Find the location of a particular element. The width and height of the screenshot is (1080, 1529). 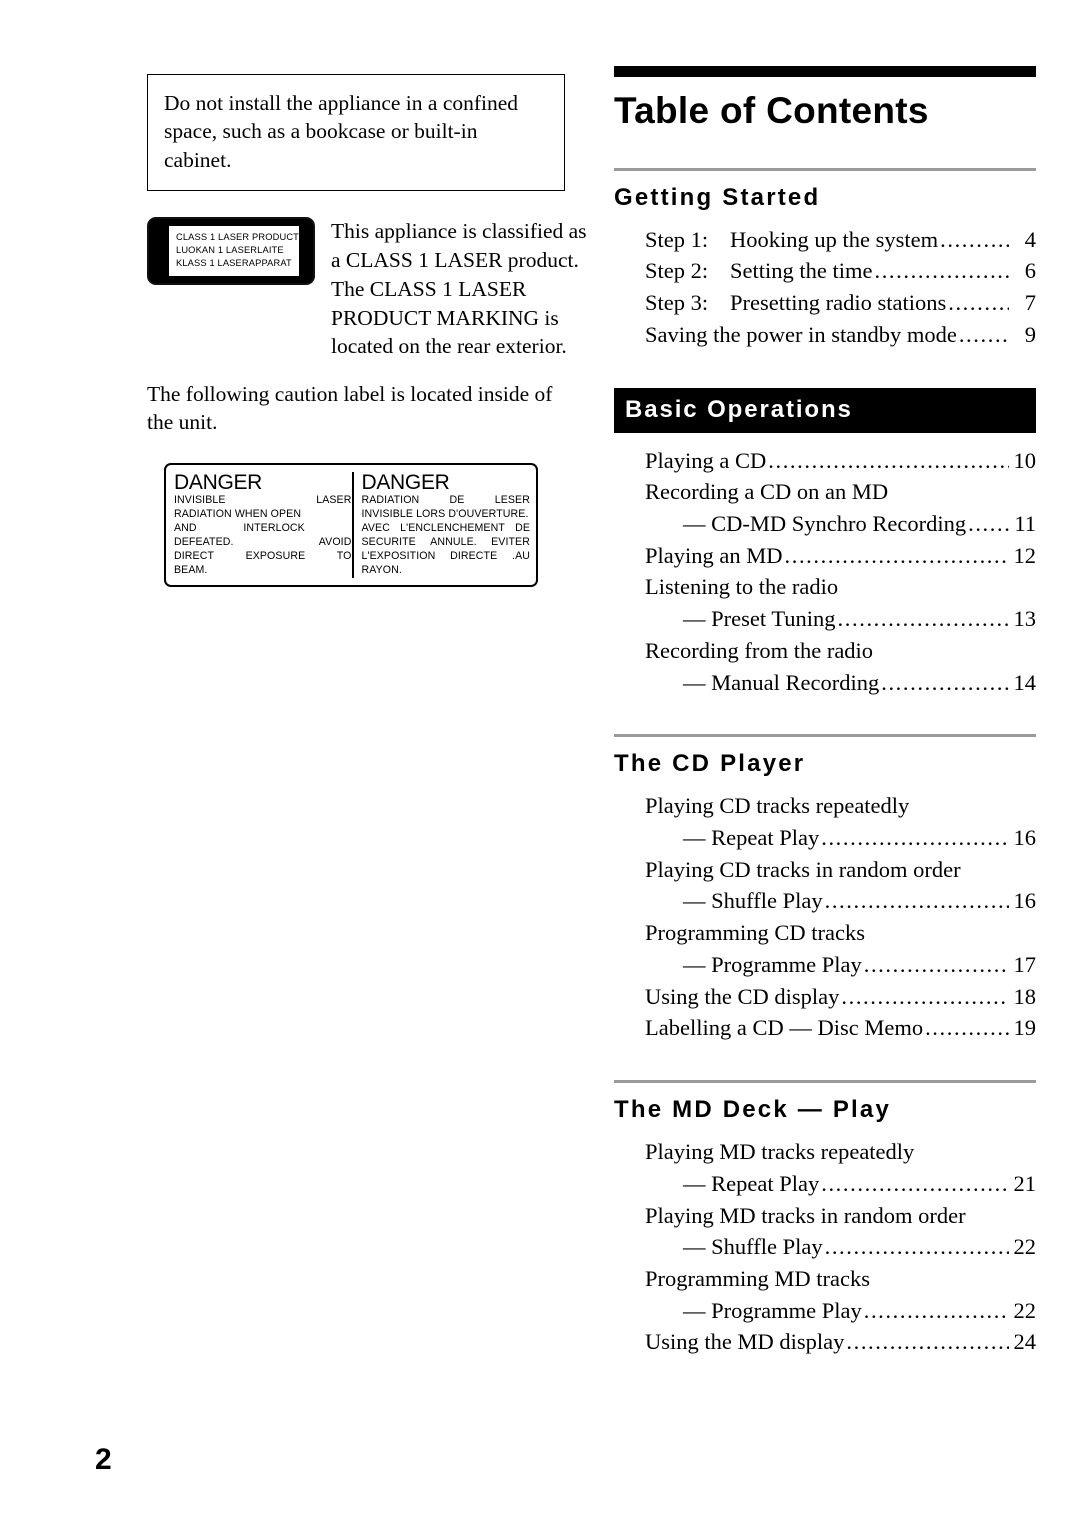

toc-entry-page-number: 13 is located at coordinates (1025, 619).